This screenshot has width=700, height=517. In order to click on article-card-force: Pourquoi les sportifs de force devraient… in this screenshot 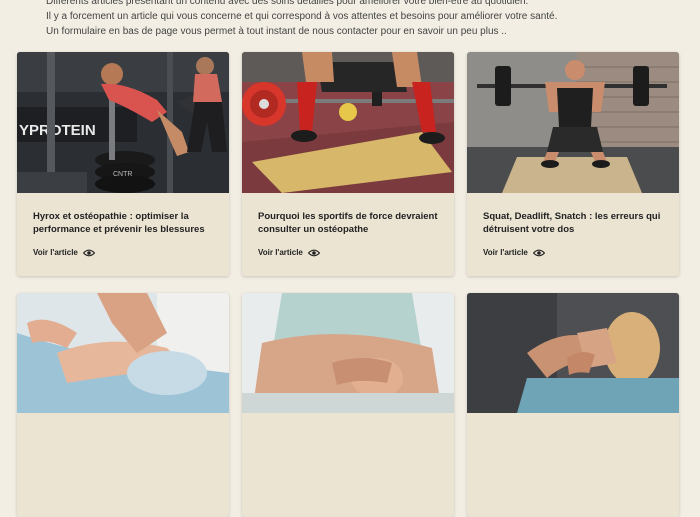, I will do `click(348, 164)`.